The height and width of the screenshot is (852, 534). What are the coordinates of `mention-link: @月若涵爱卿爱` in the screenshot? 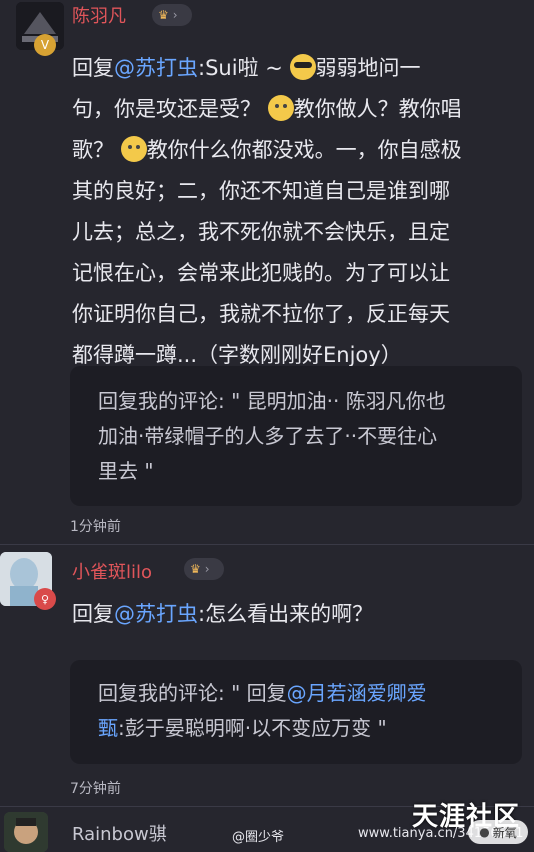 It's located at (357, 693).